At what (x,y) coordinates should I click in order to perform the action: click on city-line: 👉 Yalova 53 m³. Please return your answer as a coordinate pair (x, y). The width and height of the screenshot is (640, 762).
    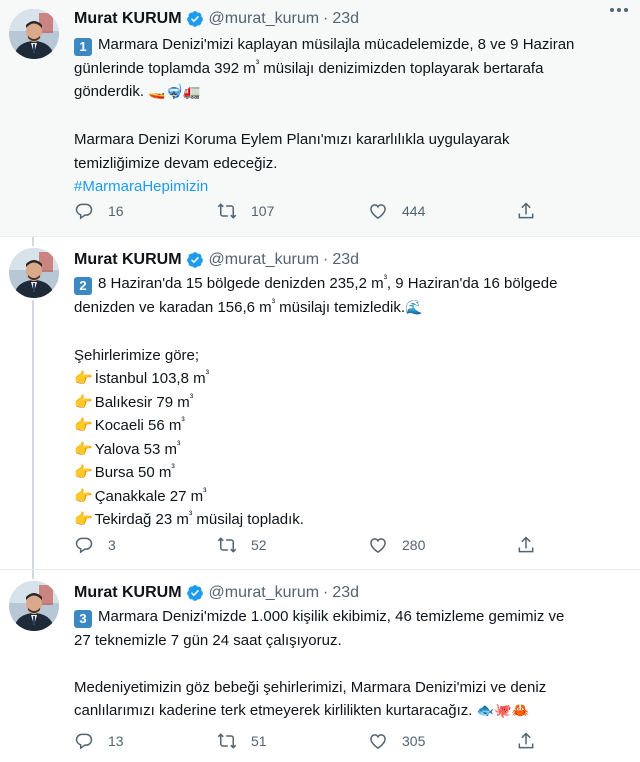
    Looking at the image, I should click on (127, 448).